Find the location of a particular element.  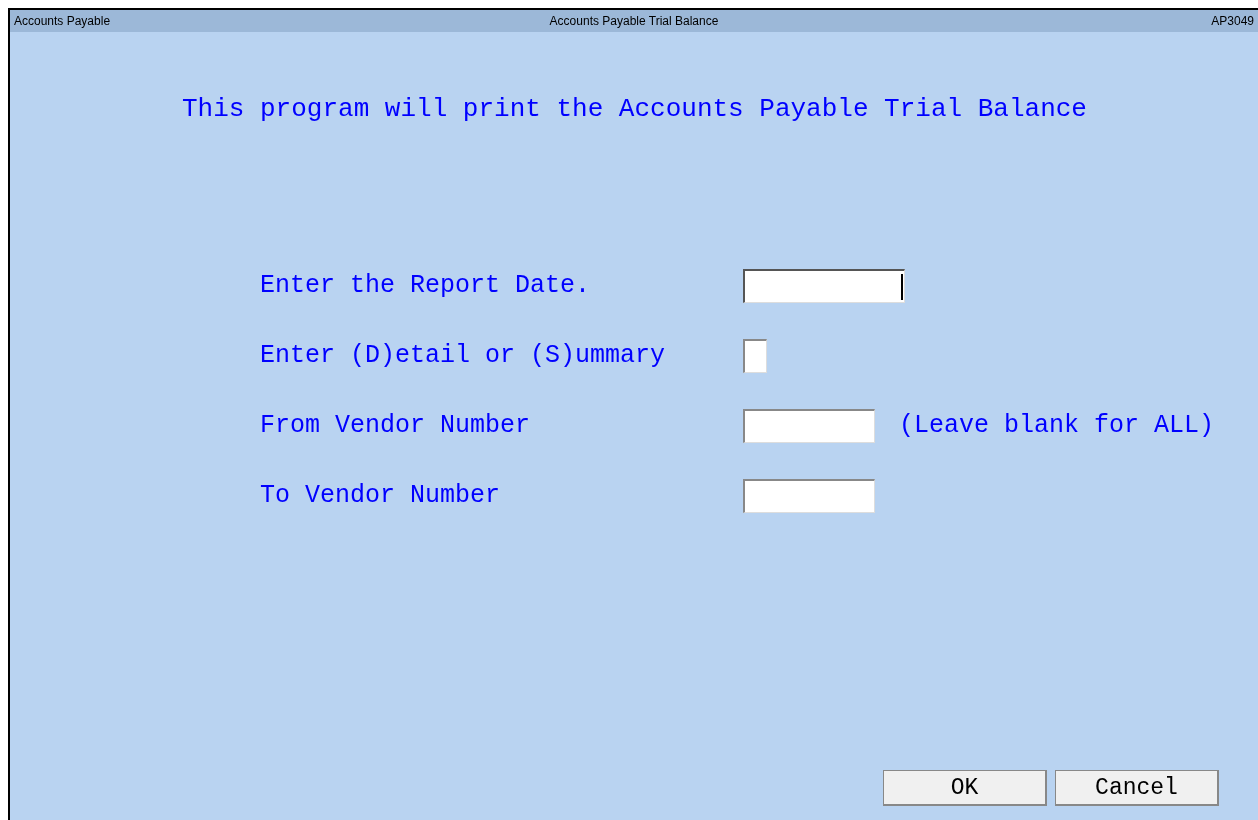

field-hint: (Leave blank for ALL) is located at coordinates (1057, 426).